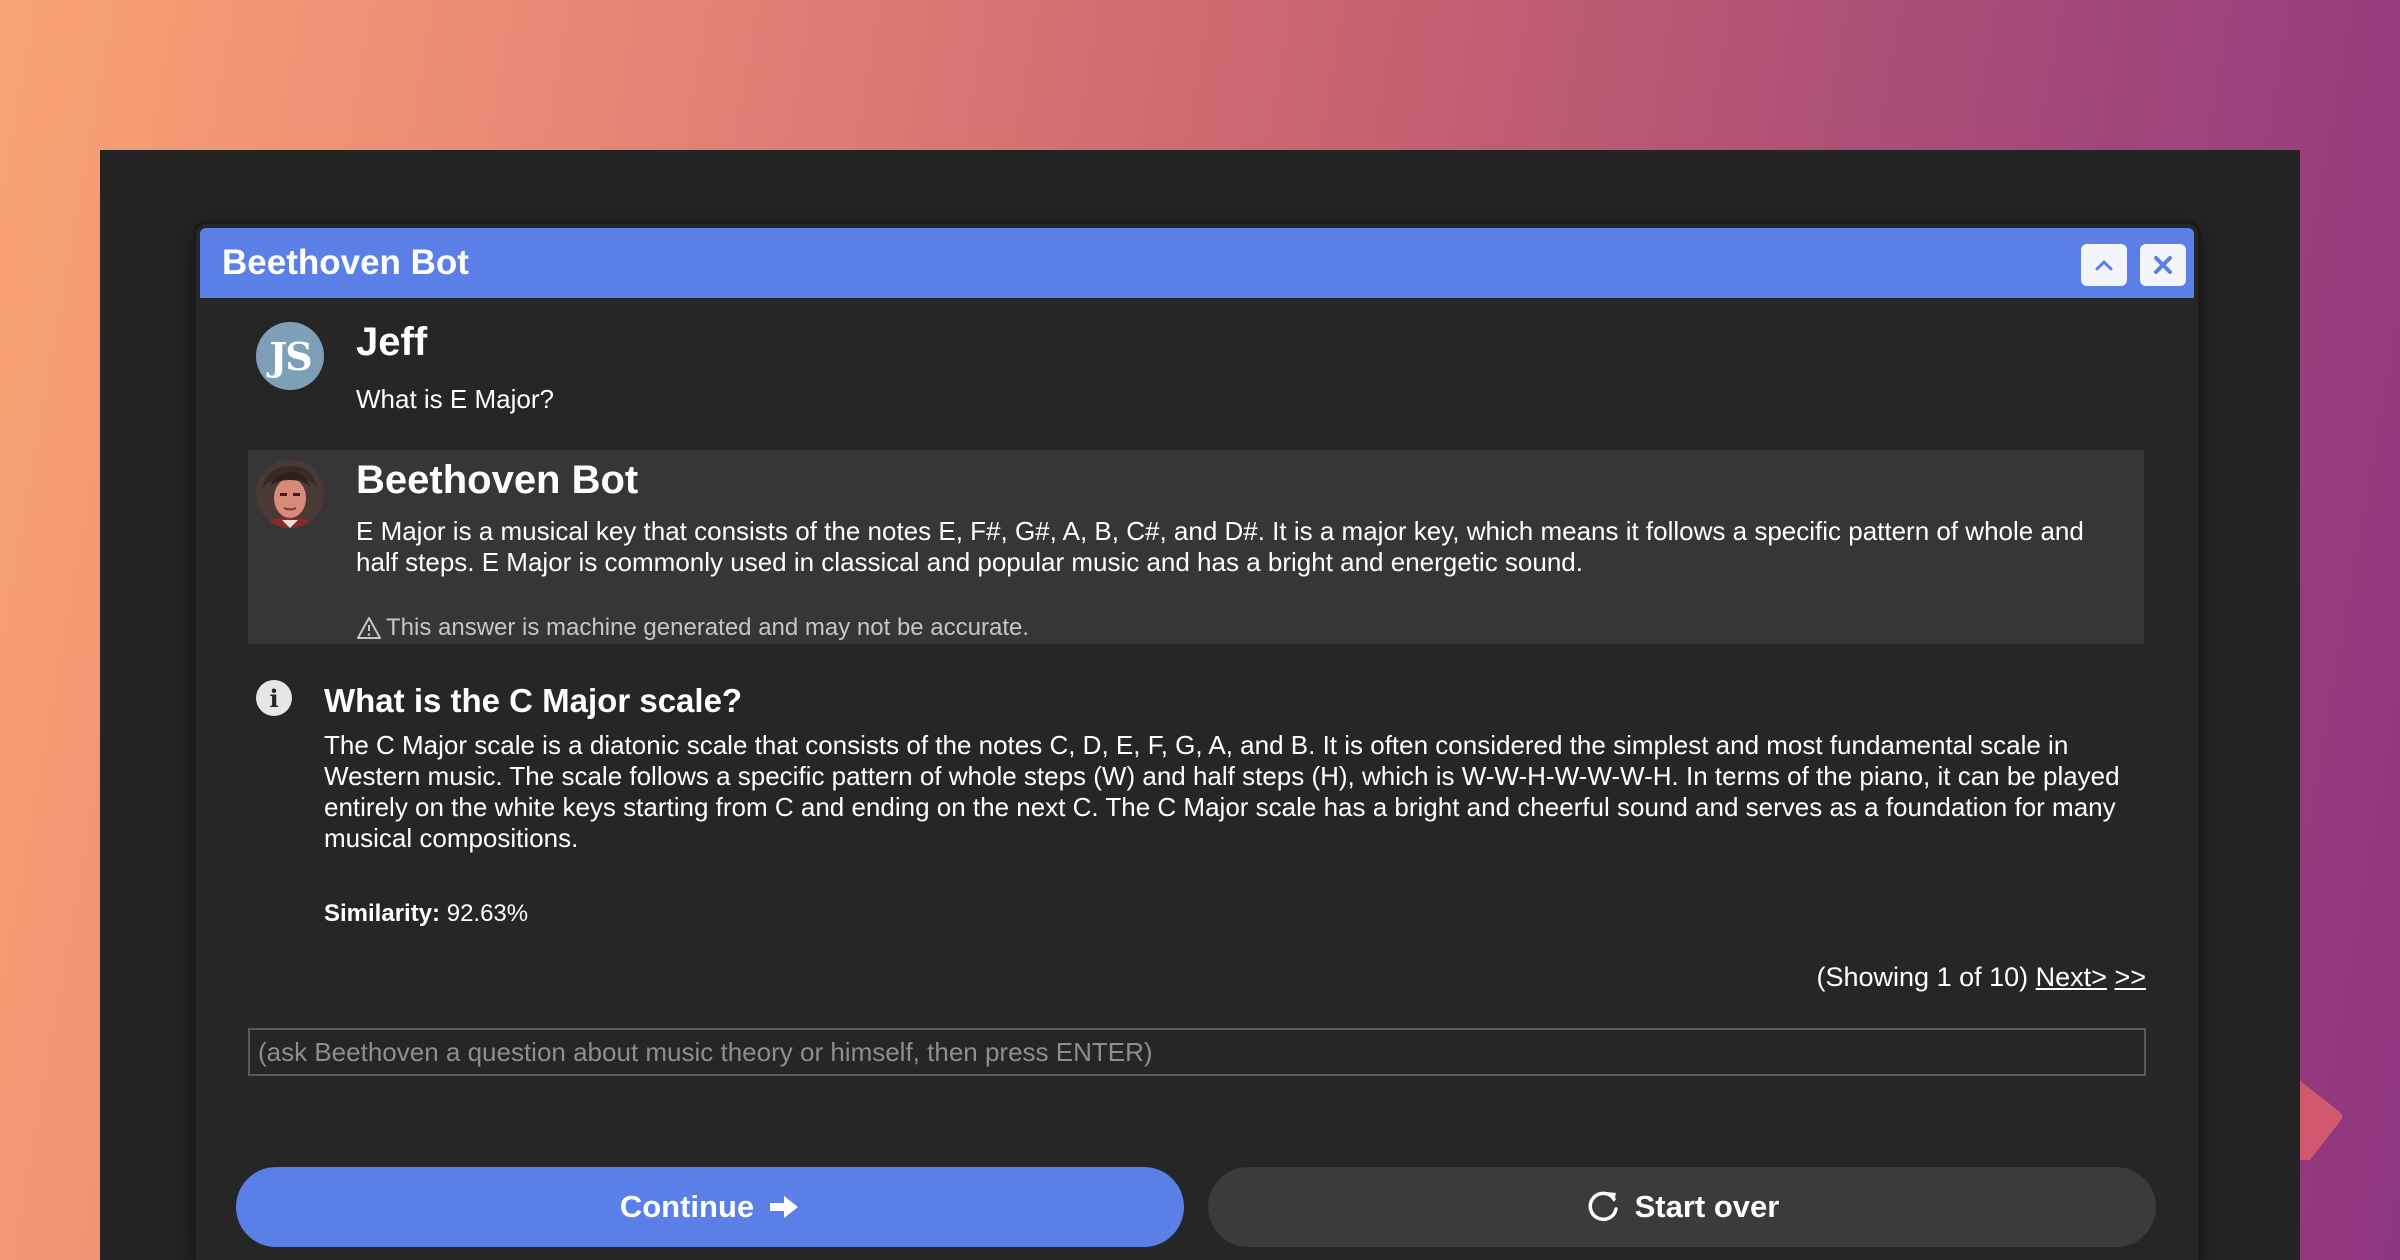  I want to click on avatar-initials: JS, so click(290, 356).